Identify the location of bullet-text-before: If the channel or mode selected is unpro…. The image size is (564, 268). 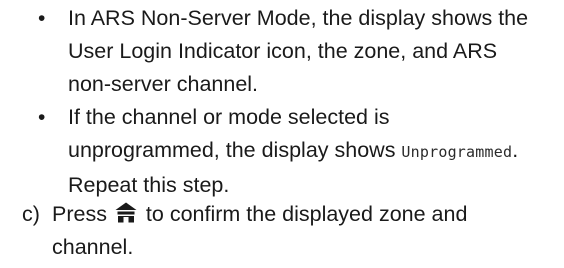
(235, 133).